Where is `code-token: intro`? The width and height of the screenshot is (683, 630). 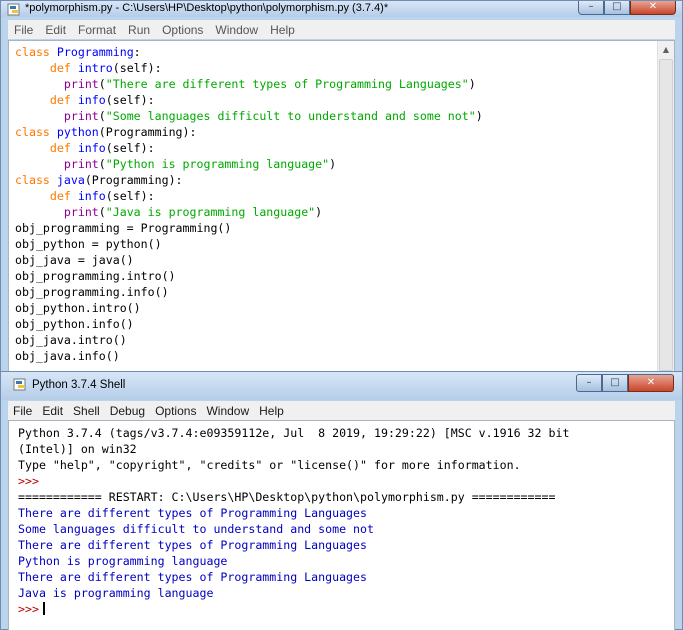 code-token: intro is located at coordinates (95, 68).